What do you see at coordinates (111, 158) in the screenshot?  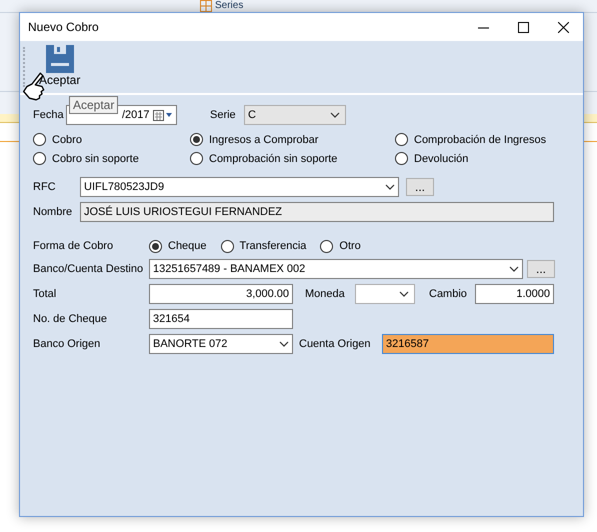 I see `radio-option: Cobro sin soporte` at bounding box center [111, 158].